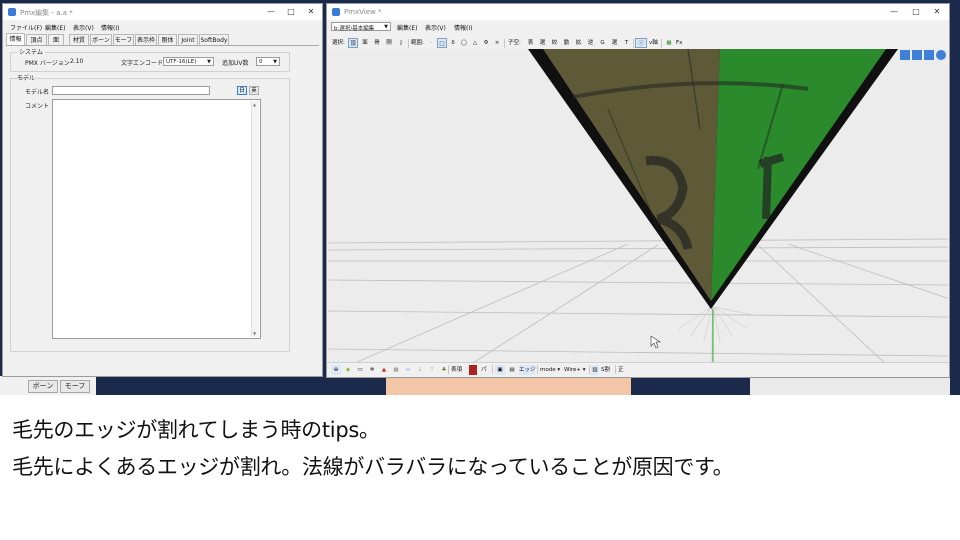  Describe the element at coordinates (36, 39) in the screenshot. I see `tab-vertex: 頂点` at that location.